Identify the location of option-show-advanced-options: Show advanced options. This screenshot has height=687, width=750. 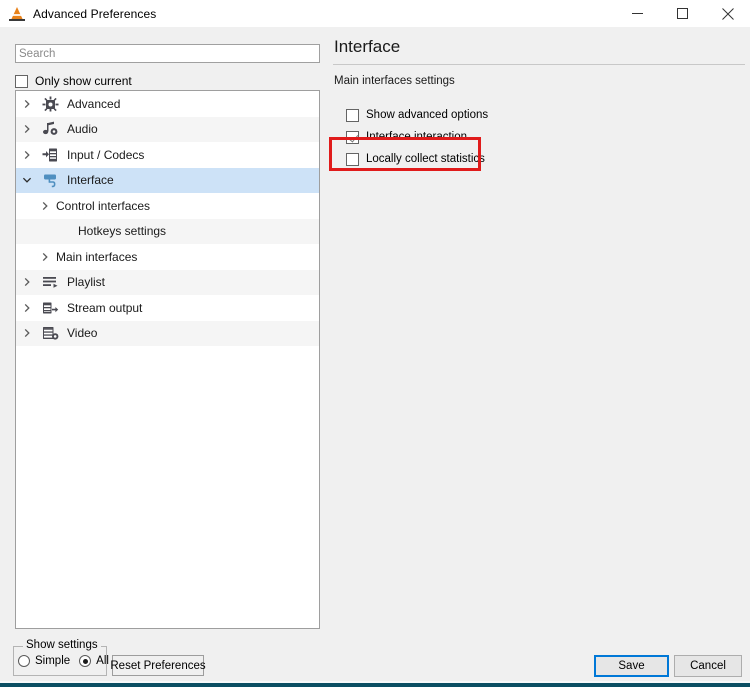
(545, 115).